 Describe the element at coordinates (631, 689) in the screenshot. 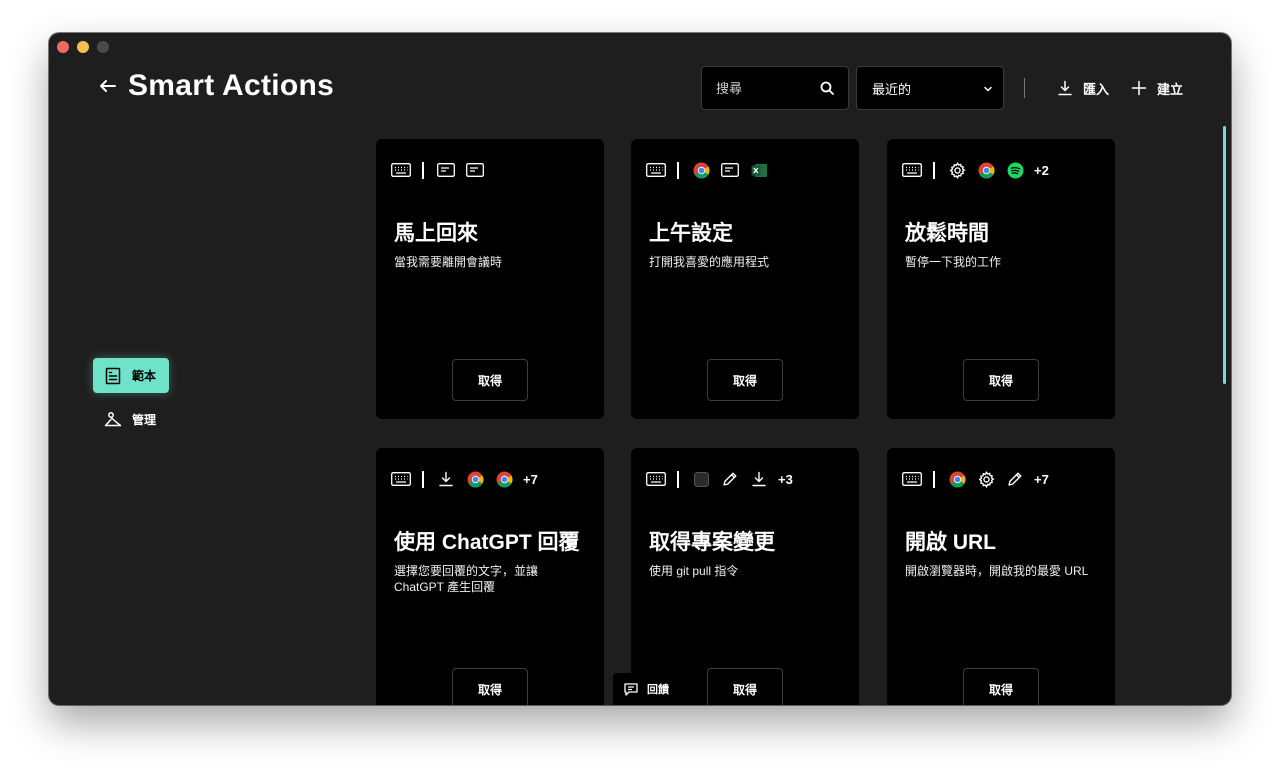

I see `feedback-icon` at that location.